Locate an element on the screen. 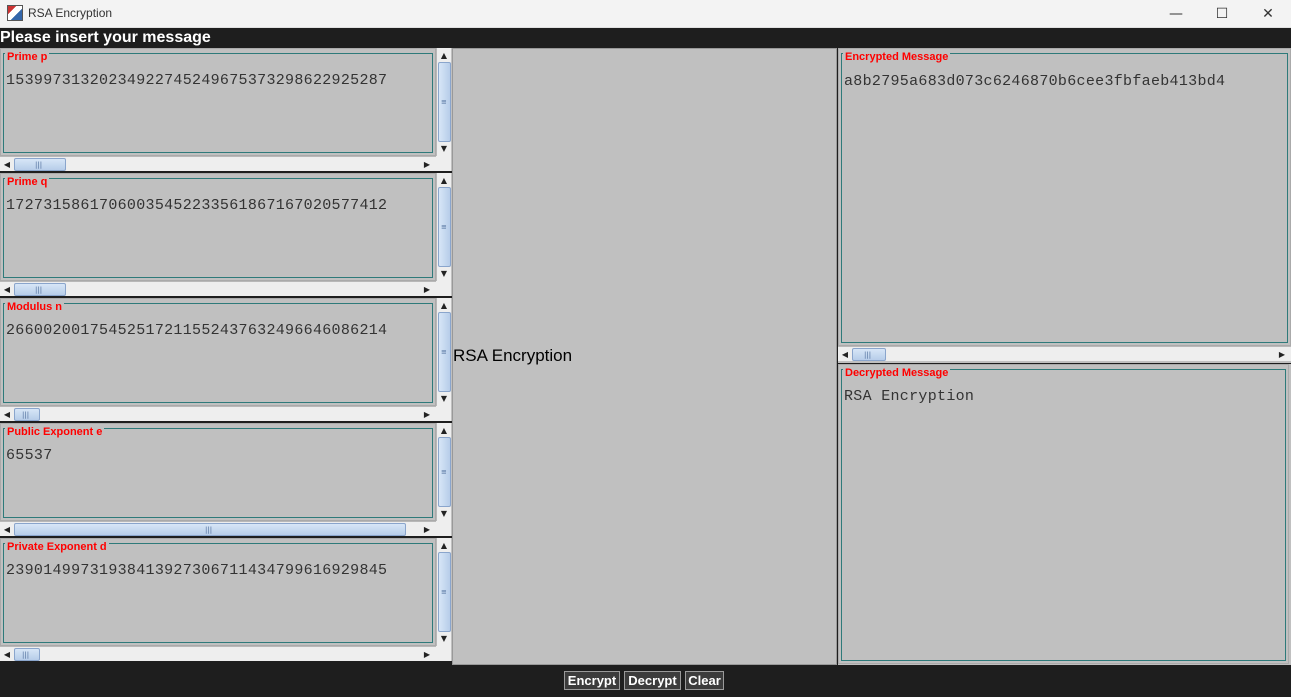 The image size is (1291, 697). private-d-vscroll: ▲ ≡ ▼ is located at coordinates (443, 592).